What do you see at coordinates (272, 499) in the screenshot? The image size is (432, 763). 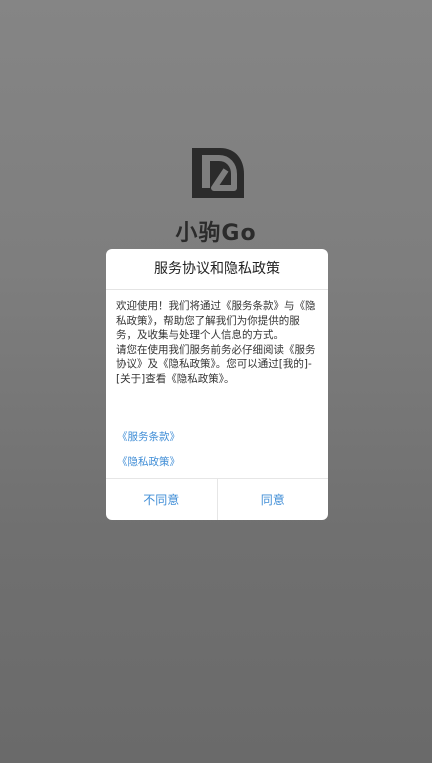 I see `agree-button: 同意` at bounding box center [272, 499].